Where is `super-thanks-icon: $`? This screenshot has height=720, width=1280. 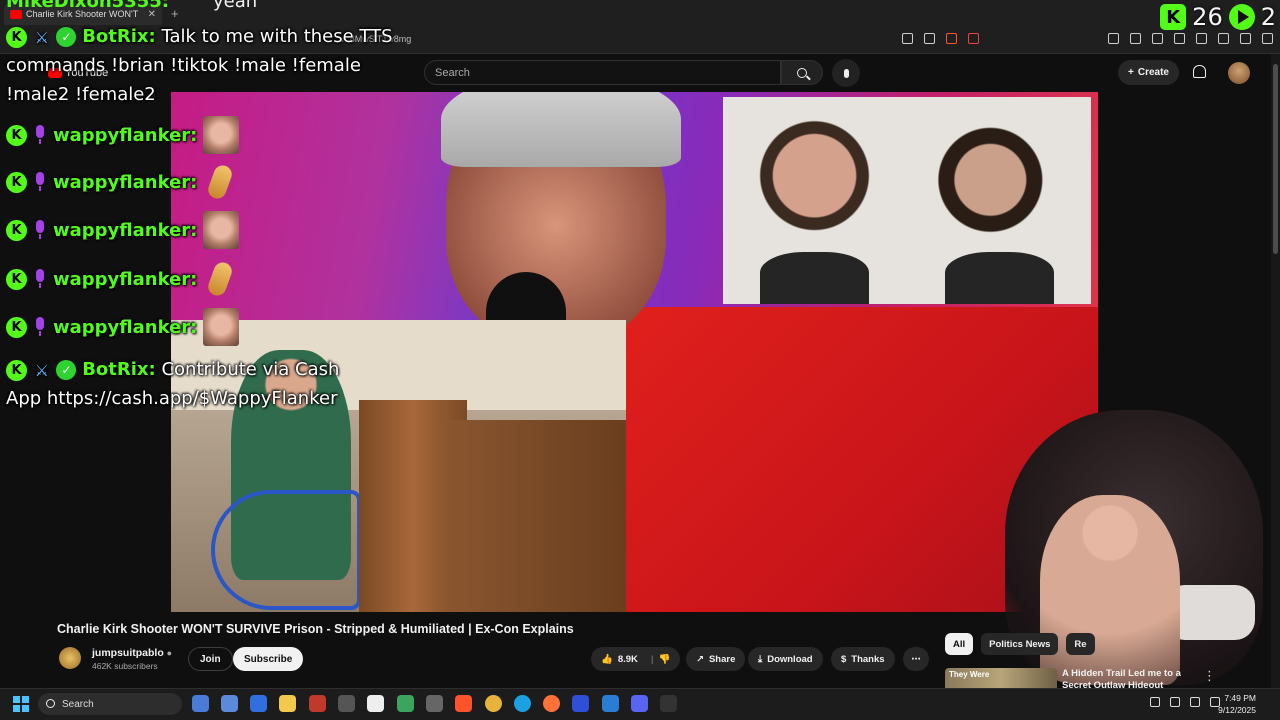
super-thanks-icon: $ is located at coordinates (844, 659).